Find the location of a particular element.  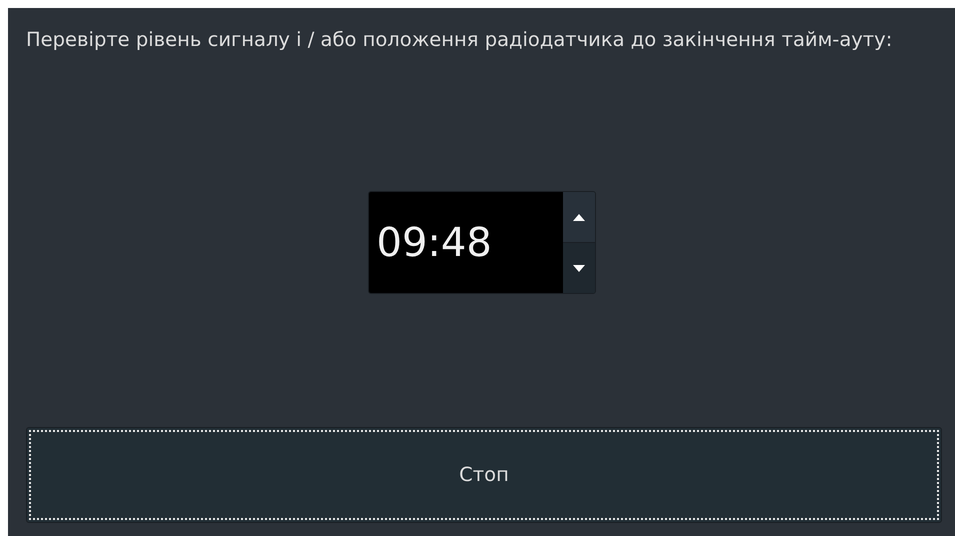

time-field: 09:48 is located at coordinates (465, 242).